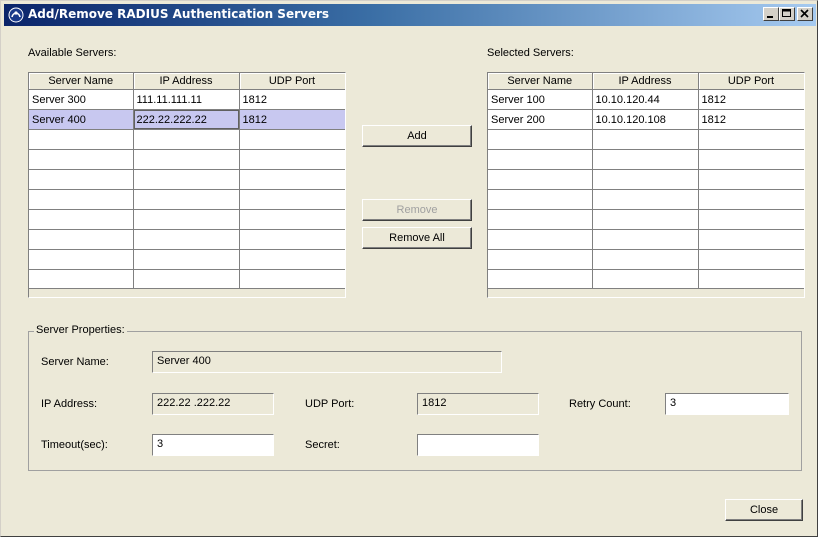 The image size is (819, 538). I want to click on table-cell: 10.10.120.108, so click(645, 119).